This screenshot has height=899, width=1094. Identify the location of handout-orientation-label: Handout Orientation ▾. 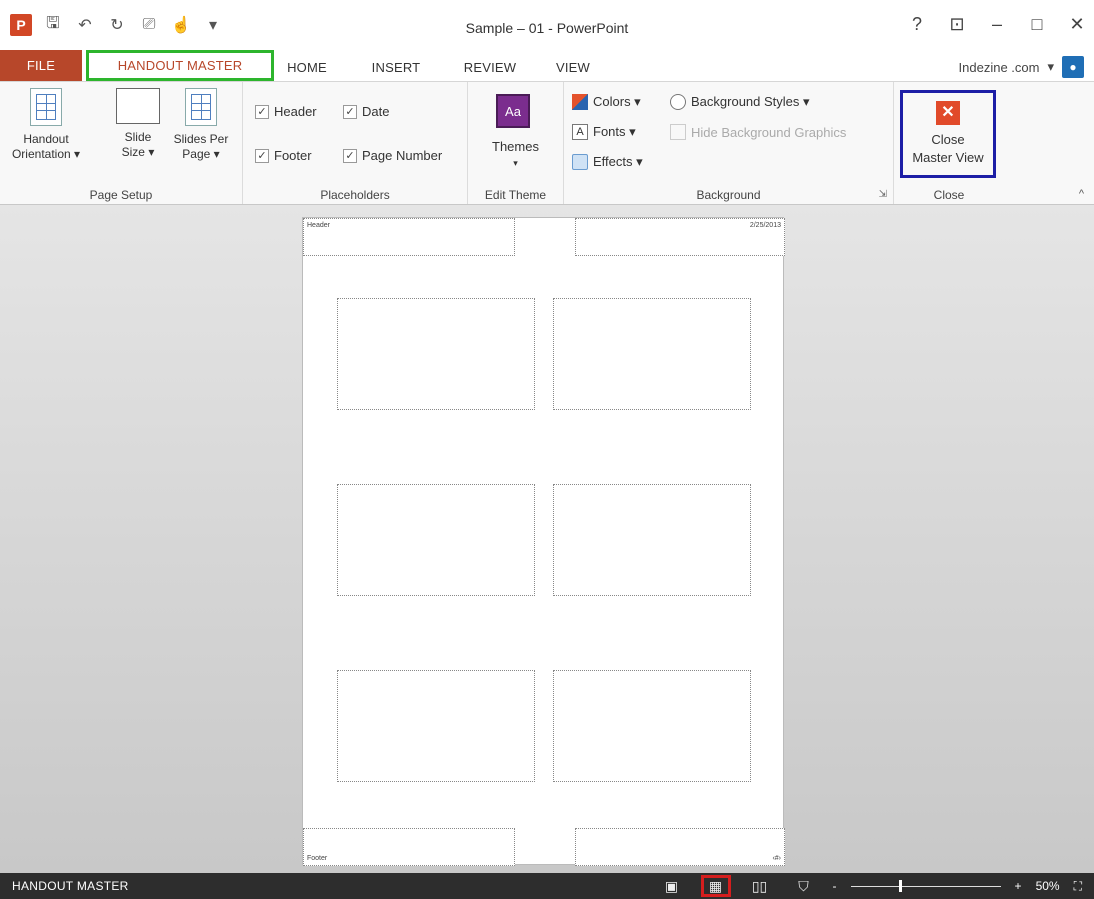
(46, 146).